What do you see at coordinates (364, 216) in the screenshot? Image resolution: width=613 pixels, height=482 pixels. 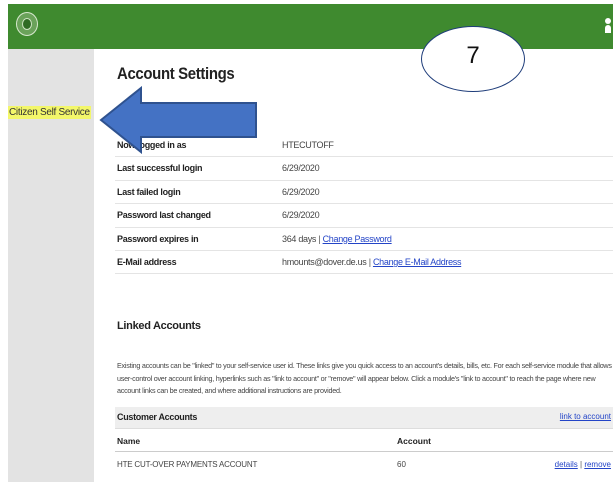 I see `setting-row-password-changed: Password last changed 6/29/2020` at bounding box center [364, 216].